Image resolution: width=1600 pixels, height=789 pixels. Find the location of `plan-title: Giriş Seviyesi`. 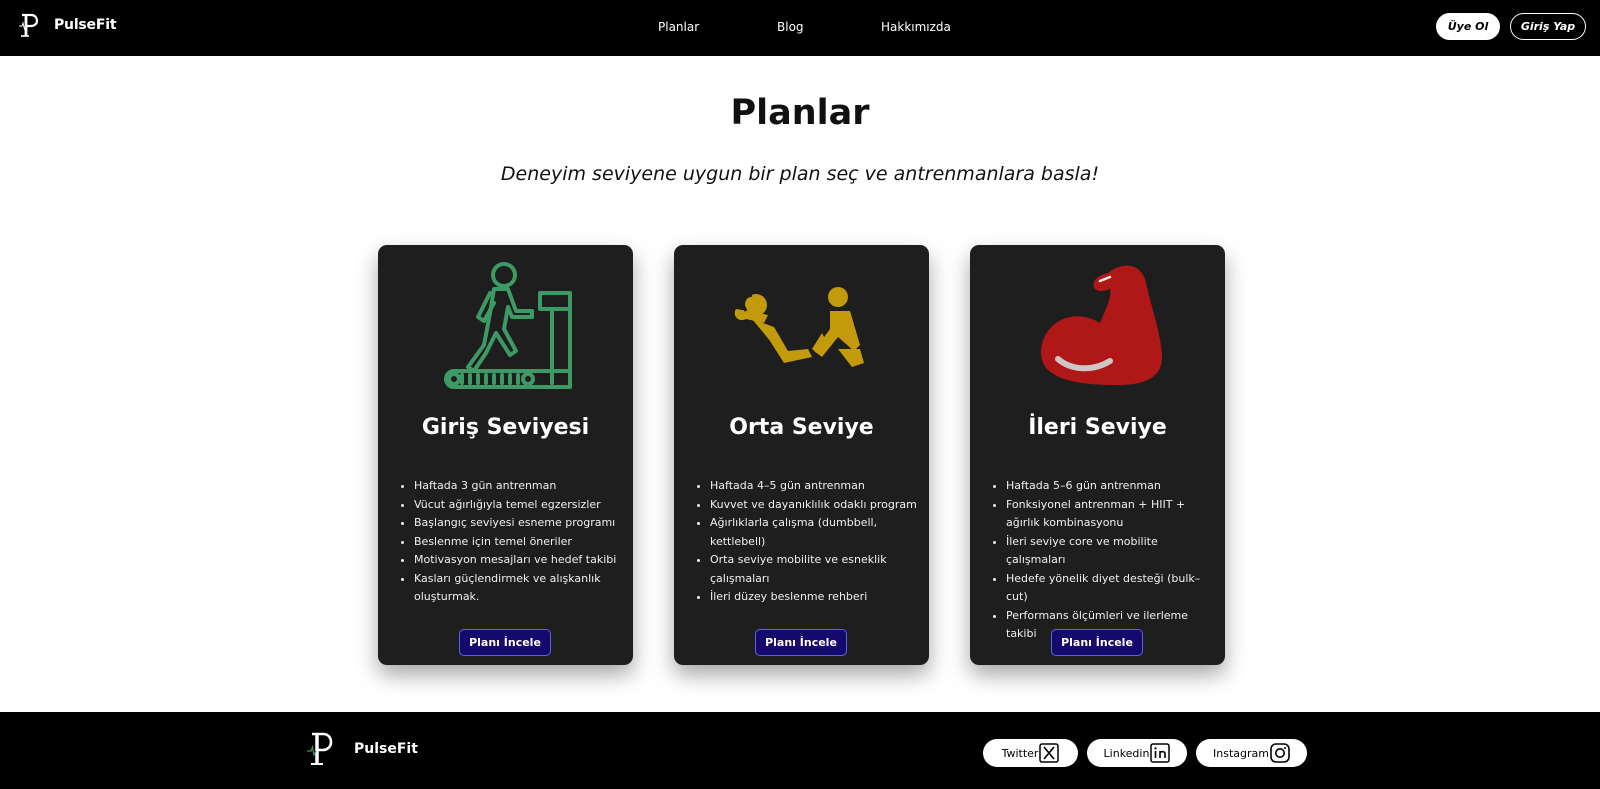

plan-title: Giriş Seviyesi is located at coordinates (505, 427).